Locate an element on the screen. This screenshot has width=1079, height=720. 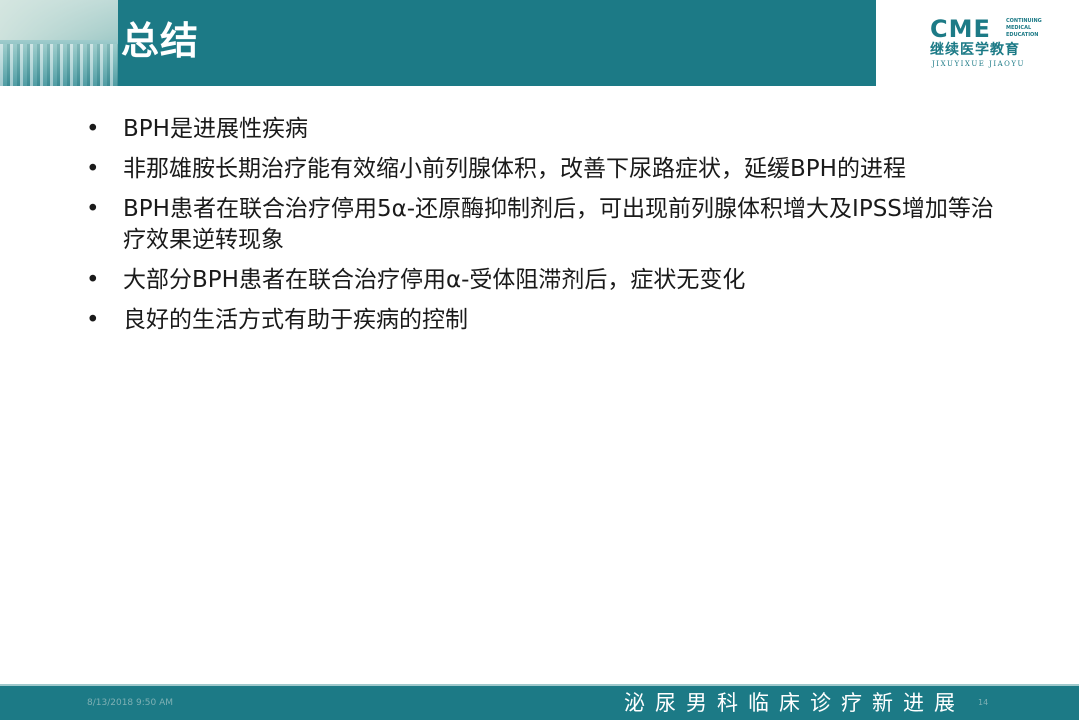
slide-footer: 8/13/2018 9:50 AM 14 泌尿男科临床诊疗新进展 is located at coordinates (539, 703).